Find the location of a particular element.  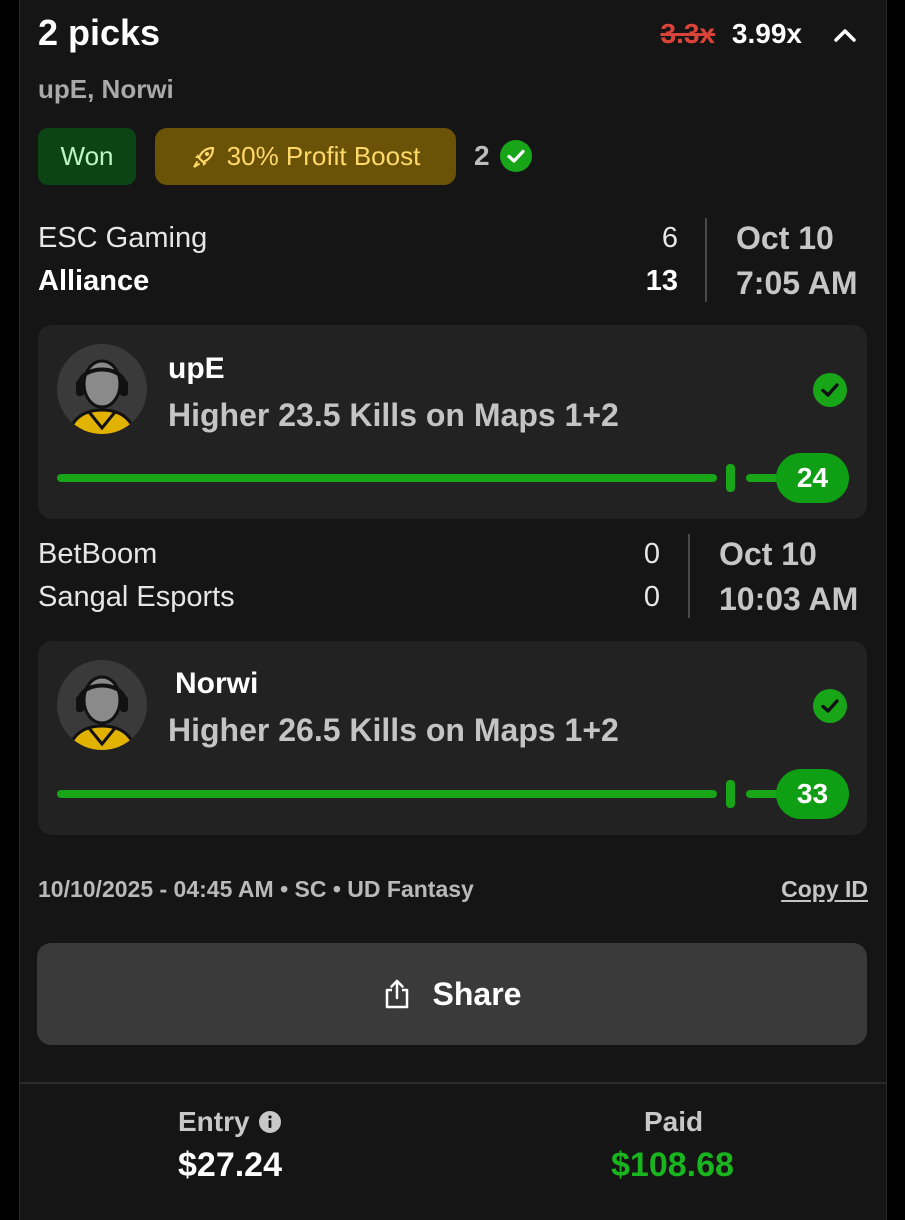

result-pill: 24 is located at coordinates (812, 478).